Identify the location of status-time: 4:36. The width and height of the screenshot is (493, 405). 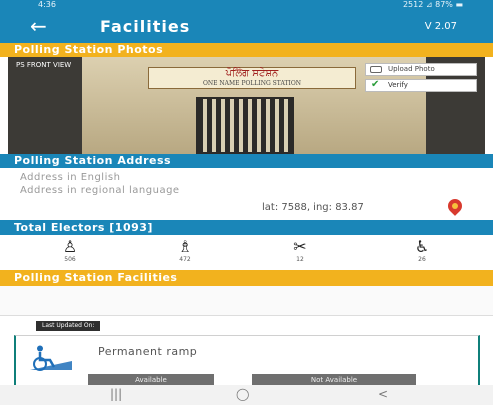
(47, 4).